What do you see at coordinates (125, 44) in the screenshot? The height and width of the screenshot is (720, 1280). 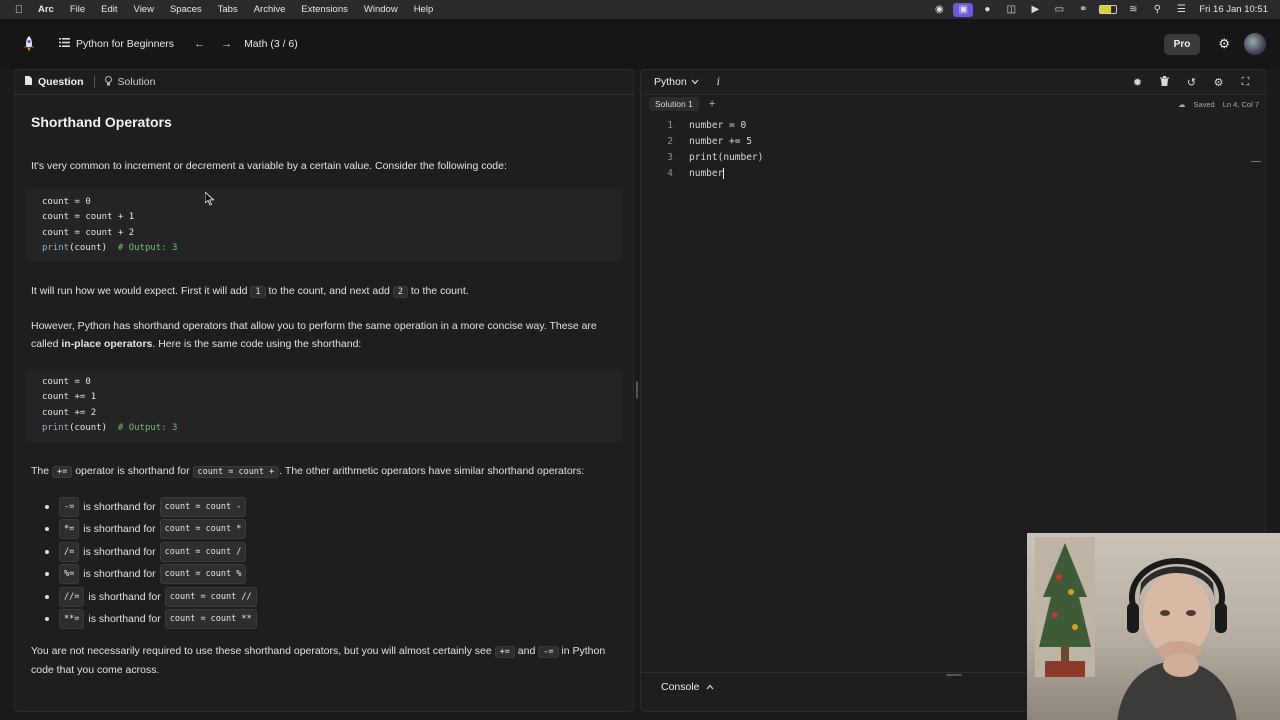 I see `course-title: Python for Beginners` at bounding box center [125, 44].